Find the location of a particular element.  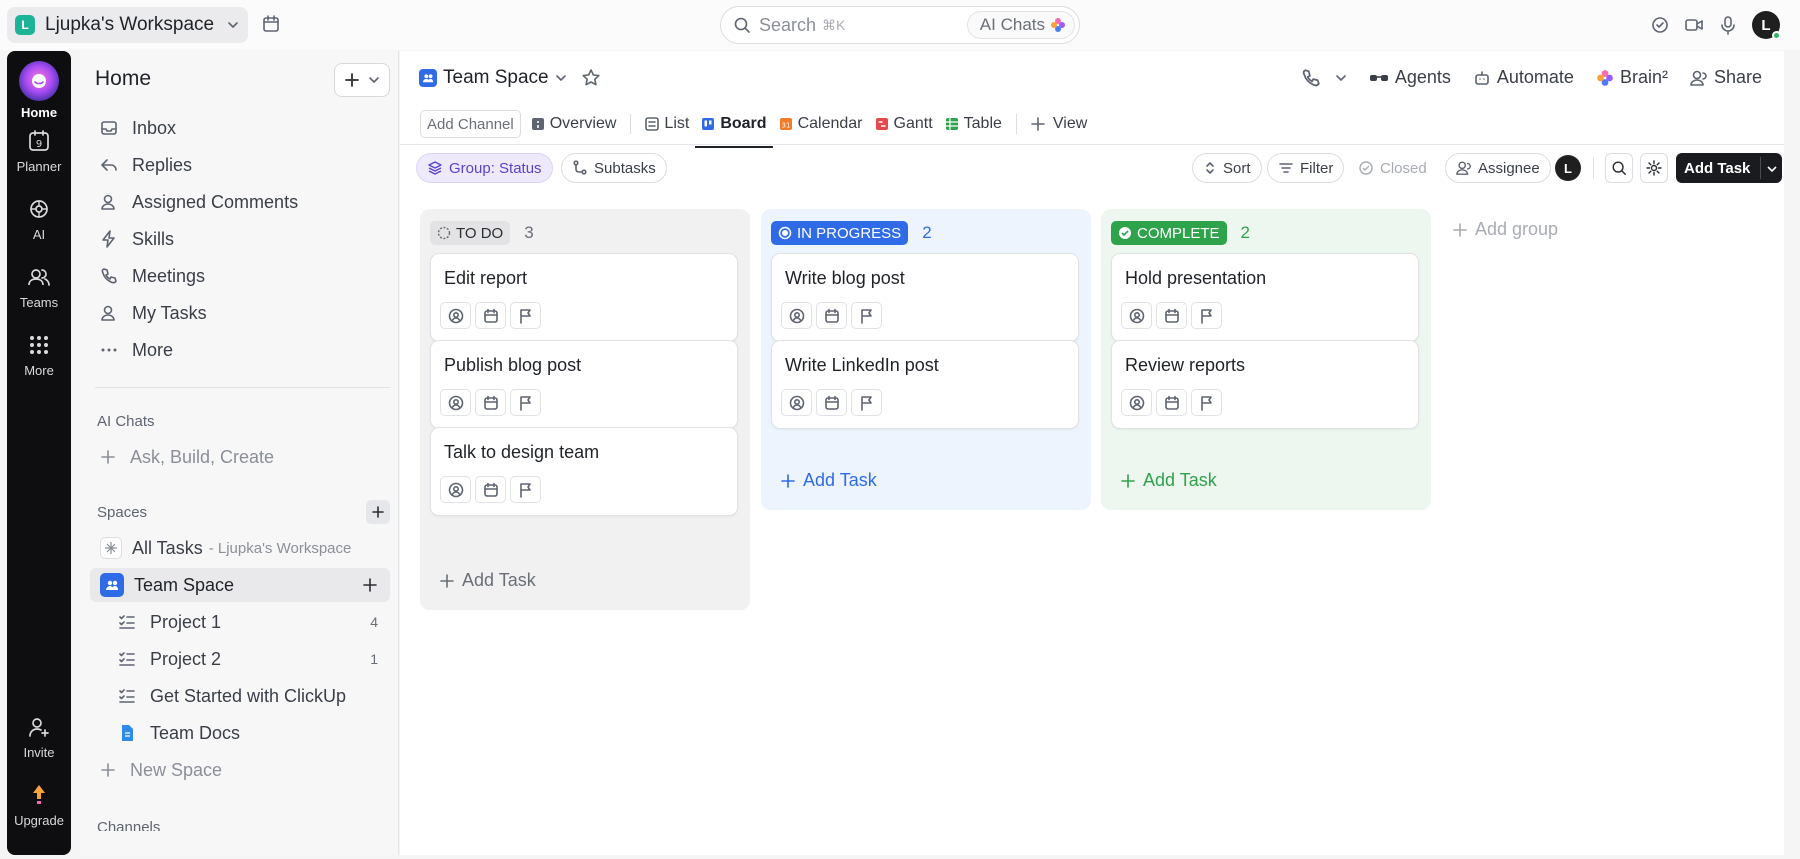

task-card: Write blog post is located at coordinates (925, 297).